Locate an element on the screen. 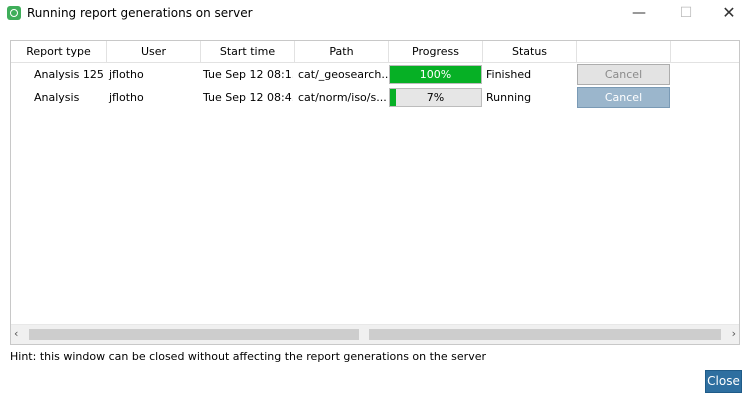 Image resolution: width=750 pixels, height=401 pixels. horizontal-scrollbar: ‹ › is located at coordinates (375, 334).